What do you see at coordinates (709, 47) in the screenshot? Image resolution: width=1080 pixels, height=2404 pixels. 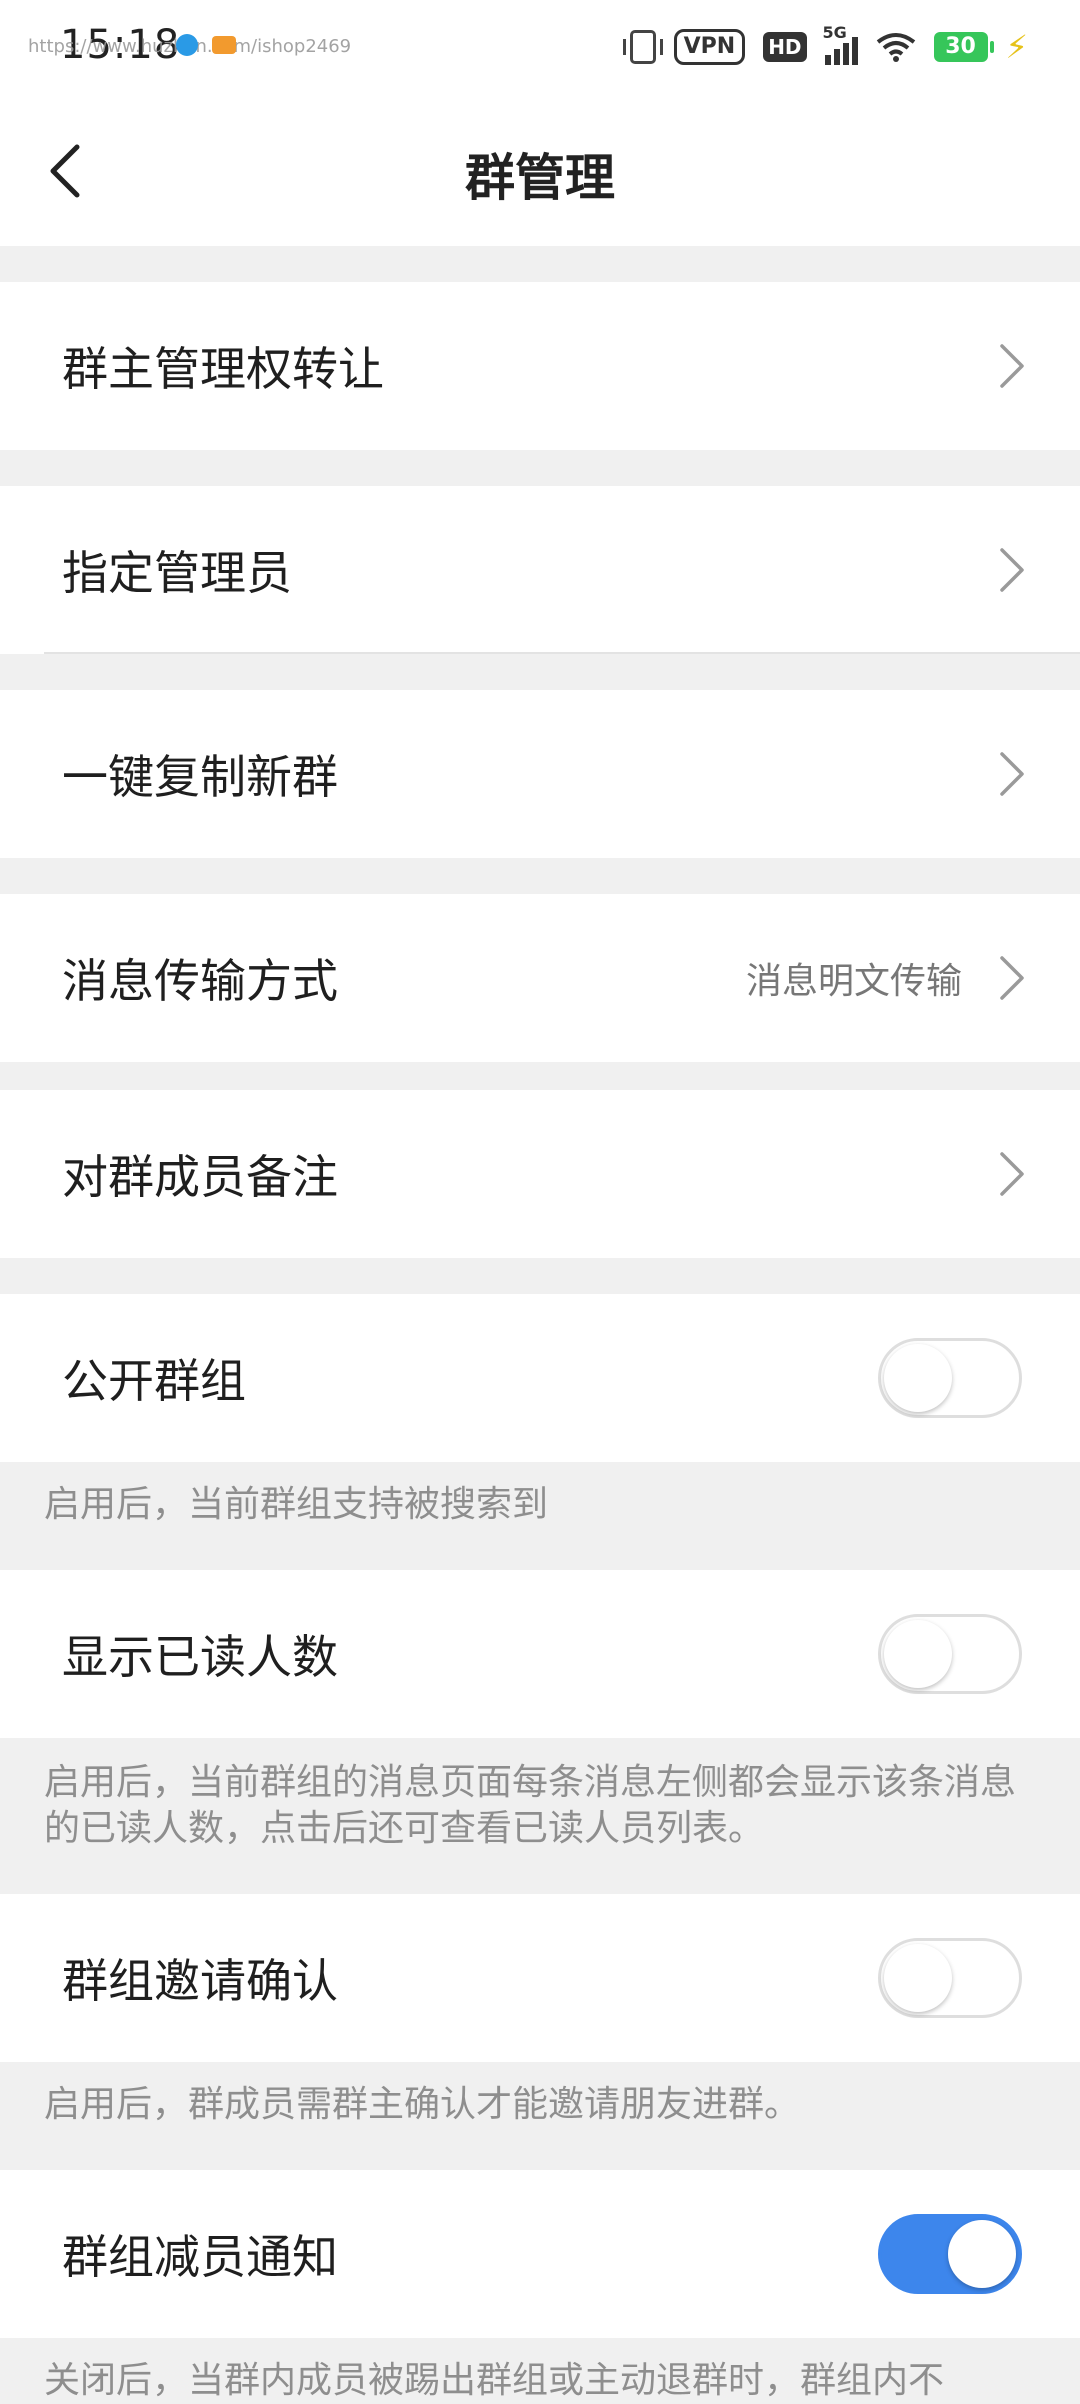 I see `vpn-badge: VPN` at bounding box center [709, 47].